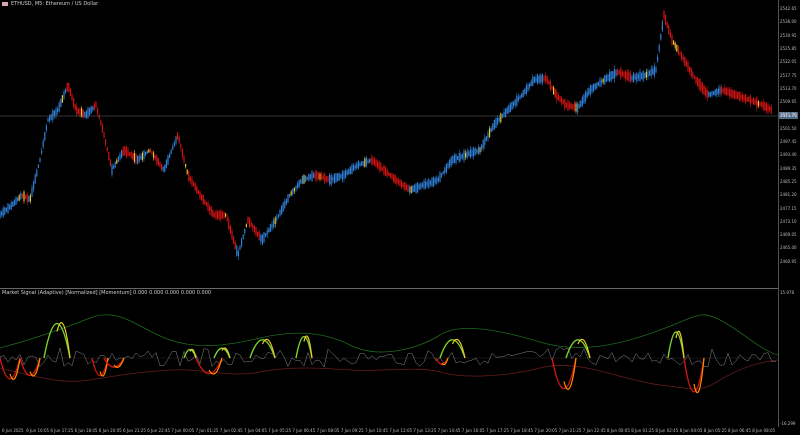  I want to click on time-axis-label: 7 Jun 09:25, so click(352, 430).